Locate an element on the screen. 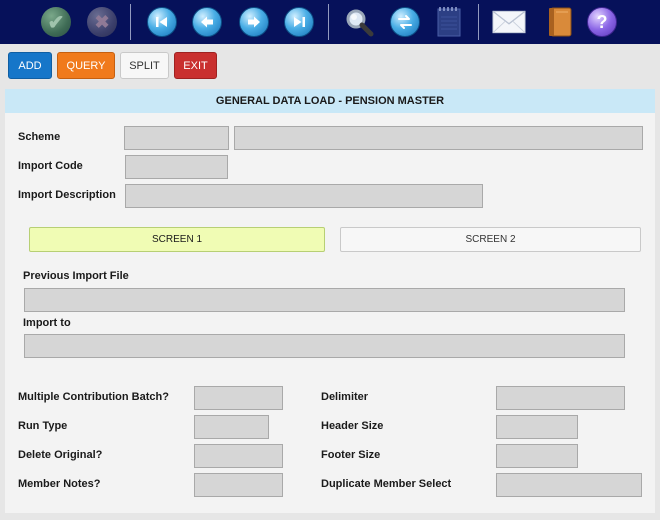  book-icon is located at coordinates (560, 22).